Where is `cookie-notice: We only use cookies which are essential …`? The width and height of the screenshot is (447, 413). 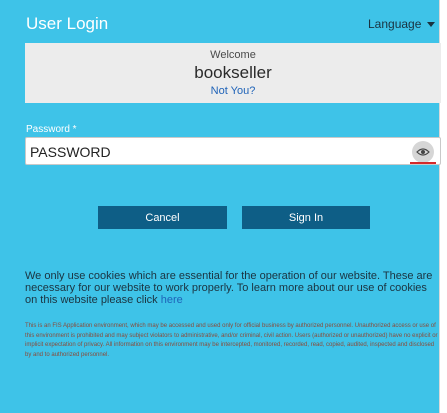
cookie-notice: We only use cookies which are essential … is located at coordinates (230, 288).